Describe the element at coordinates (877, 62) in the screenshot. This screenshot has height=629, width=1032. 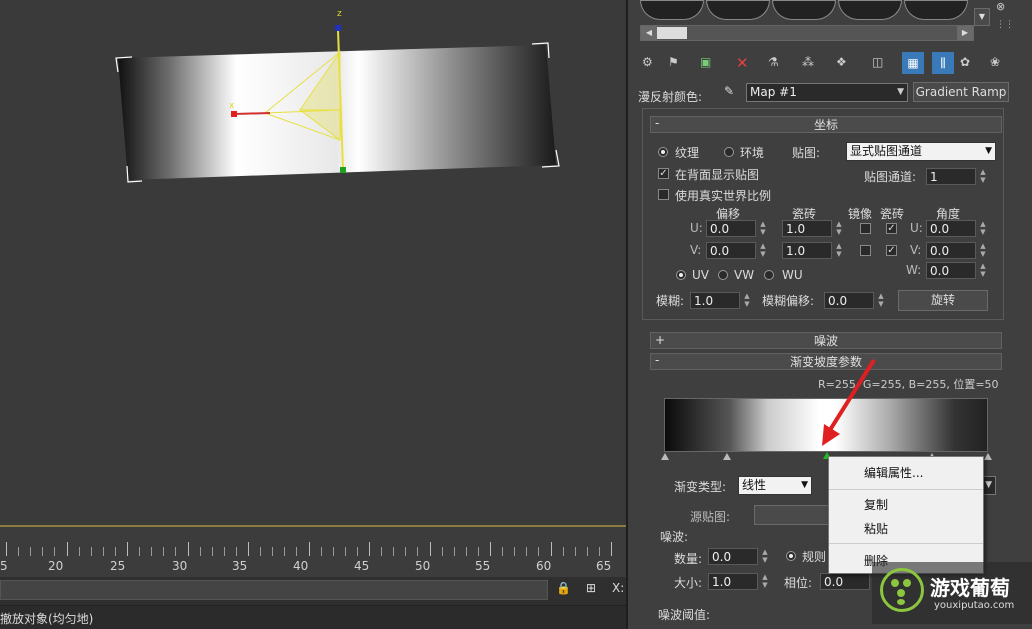
I see `show-shaded-icon: ◫` at that location.